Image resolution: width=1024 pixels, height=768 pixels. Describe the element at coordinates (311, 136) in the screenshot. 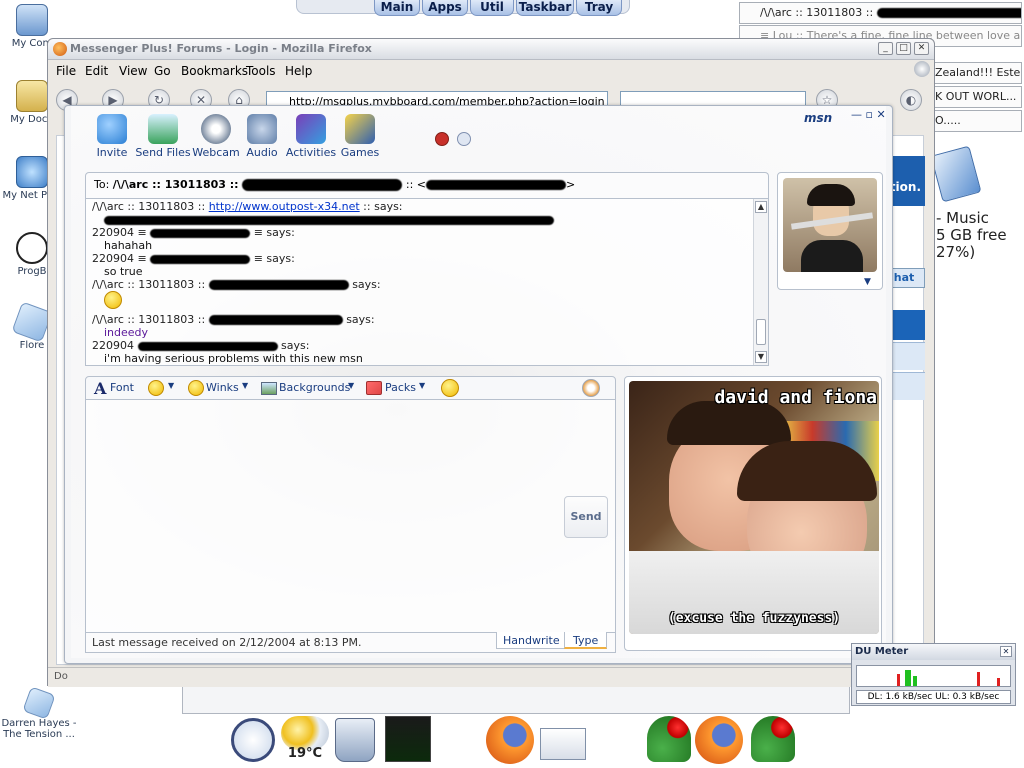

I see `activities-button: Activities` at that location.